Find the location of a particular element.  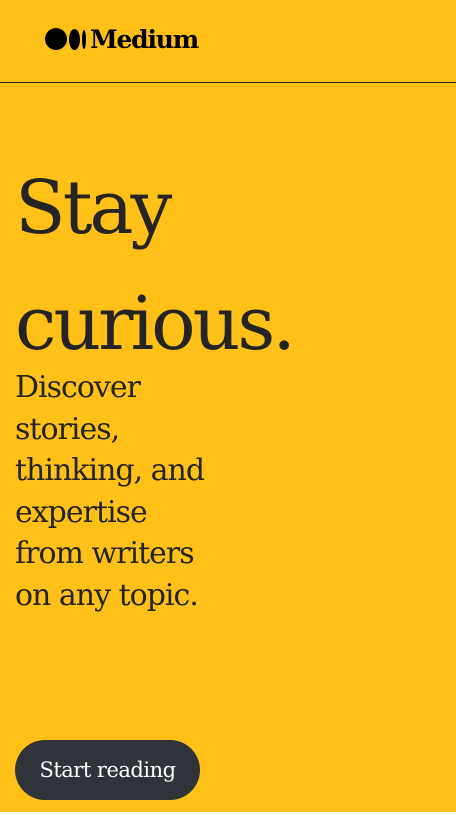

medium-logo-icon is located at coordinates (65, 39).